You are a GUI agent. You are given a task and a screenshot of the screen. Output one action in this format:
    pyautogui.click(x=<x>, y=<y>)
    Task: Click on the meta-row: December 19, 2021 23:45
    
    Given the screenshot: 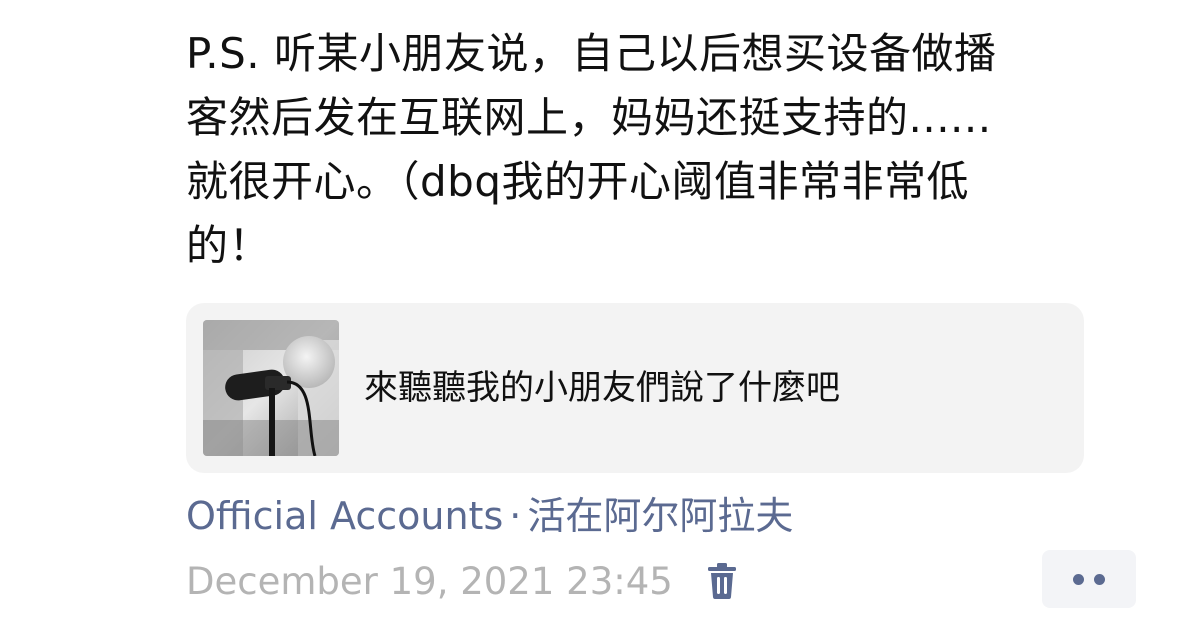 What is the action you would take?
    pyautogui.click(x=462, y=581)
    